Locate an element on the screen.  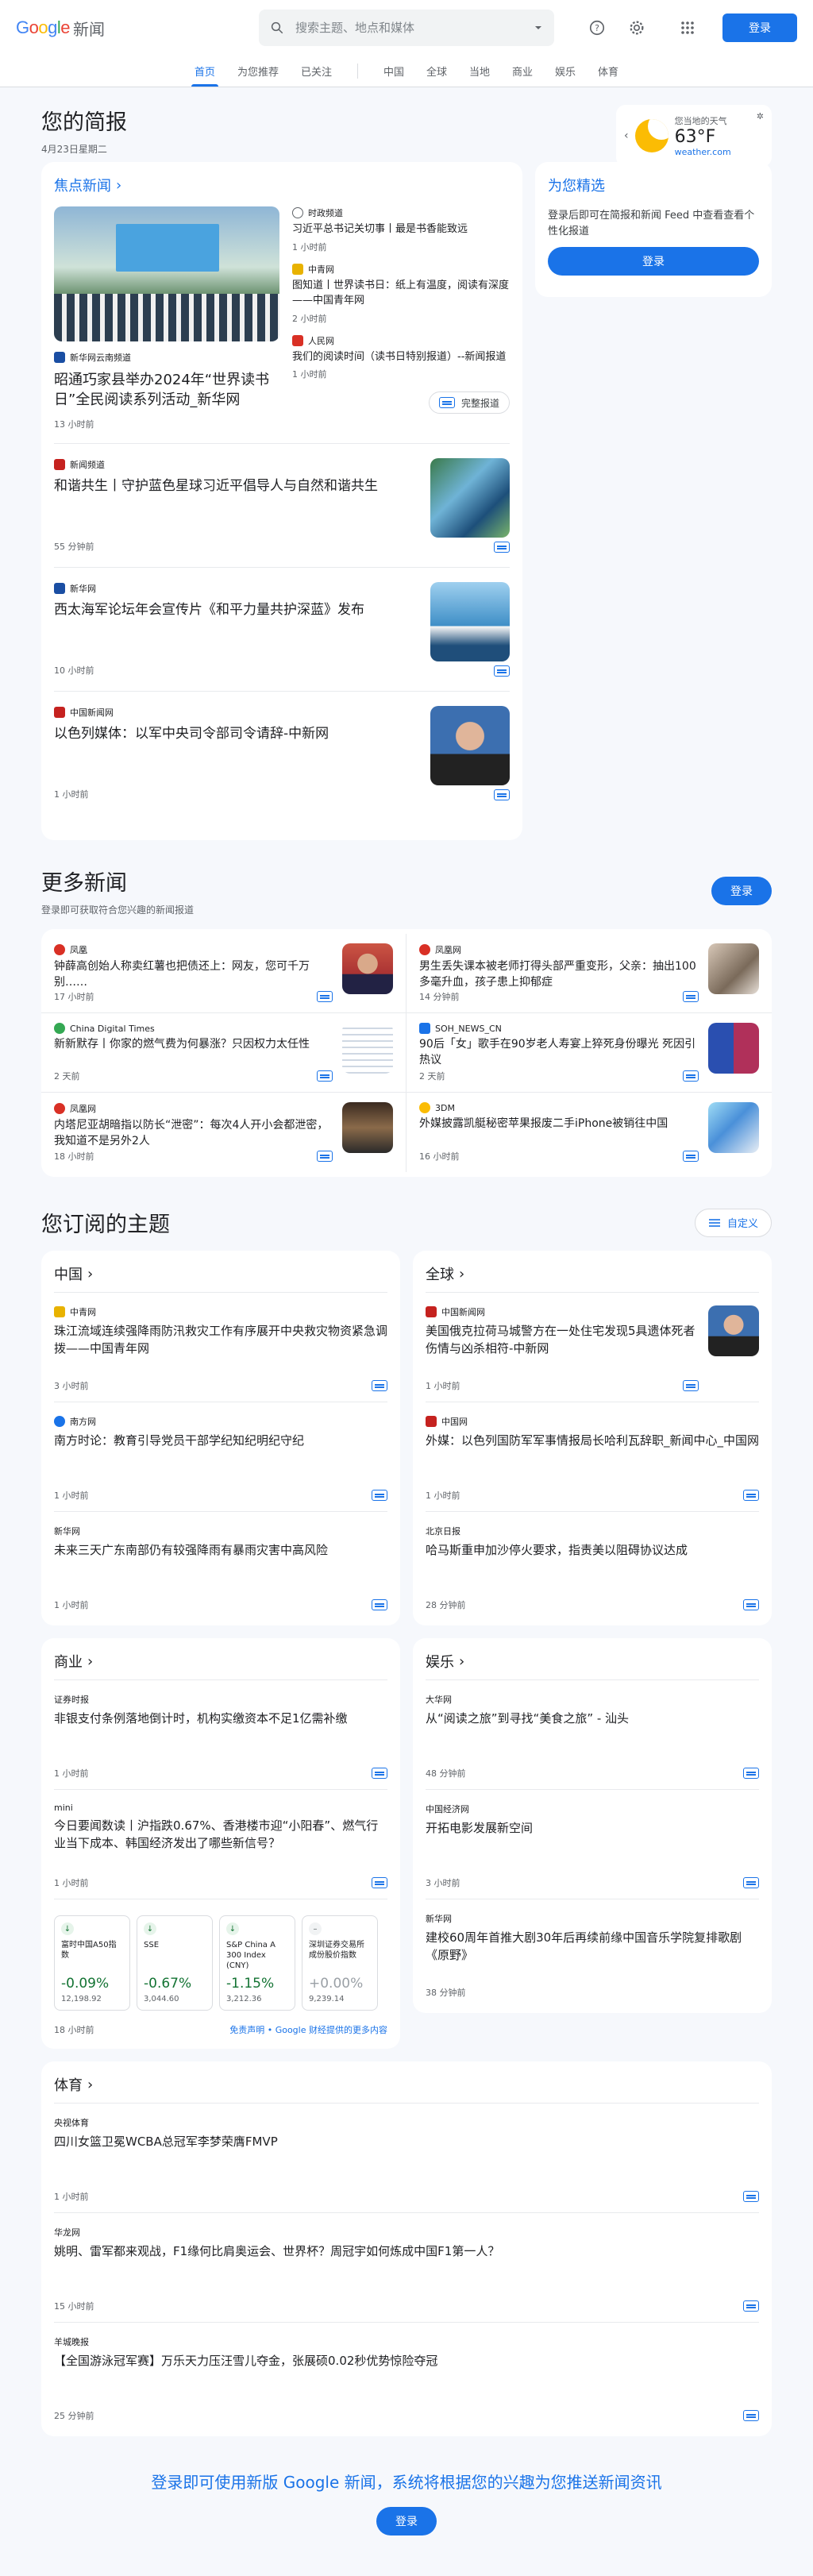
apps-grid-icon is located at coordinates (687, 27).